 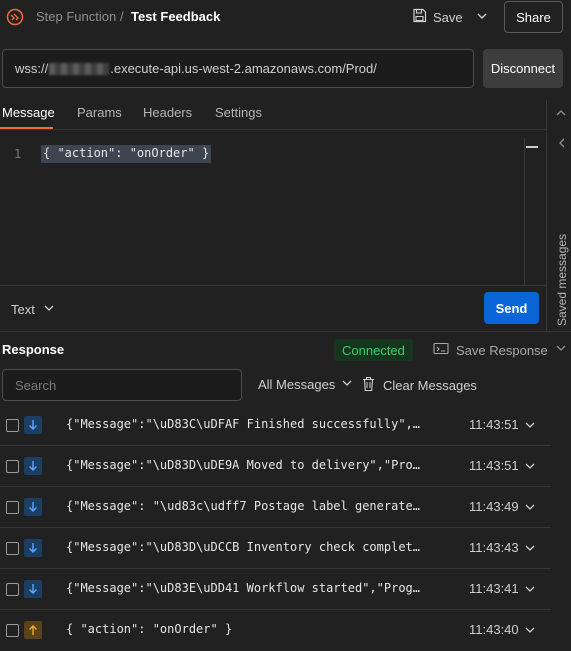 I want to click on message-row: { "action": "onOrder" } 11:43:40, so click(x=275, y=630).